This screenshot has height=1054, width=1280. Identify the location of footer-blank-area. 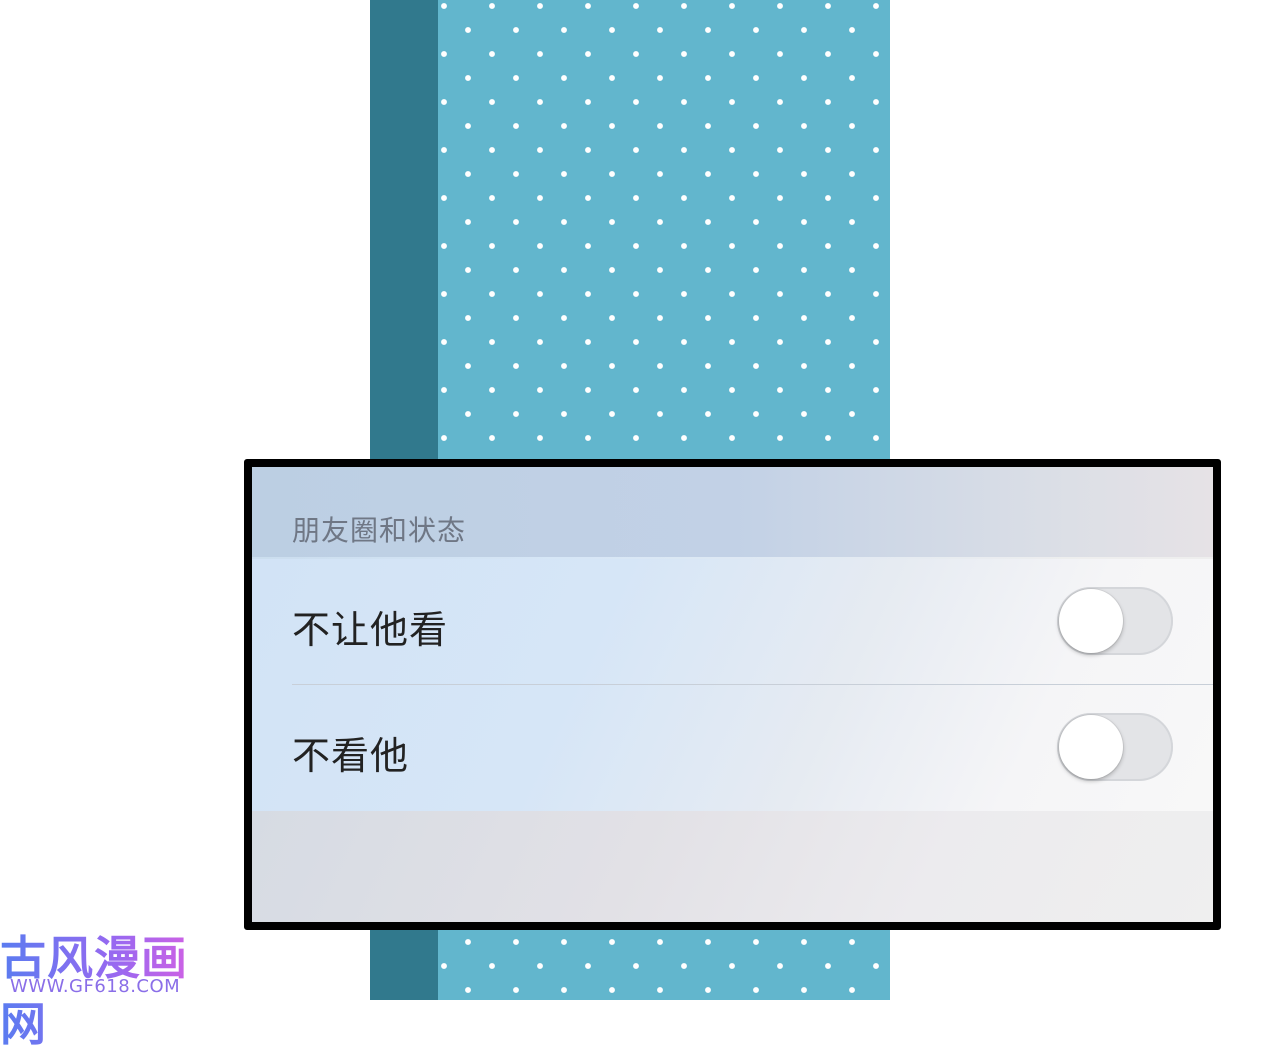
(732, 866).